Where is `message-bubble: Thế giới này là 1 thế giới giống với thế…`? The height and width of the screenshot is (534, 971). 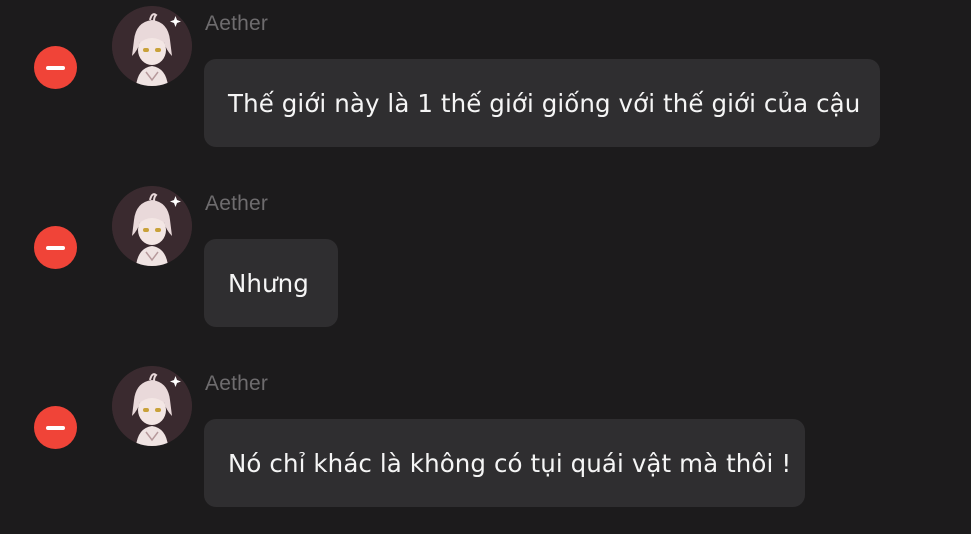 message-bubble: Thế giới này là 1 thế giới giống với thế… is located at coordinates (542, 103).